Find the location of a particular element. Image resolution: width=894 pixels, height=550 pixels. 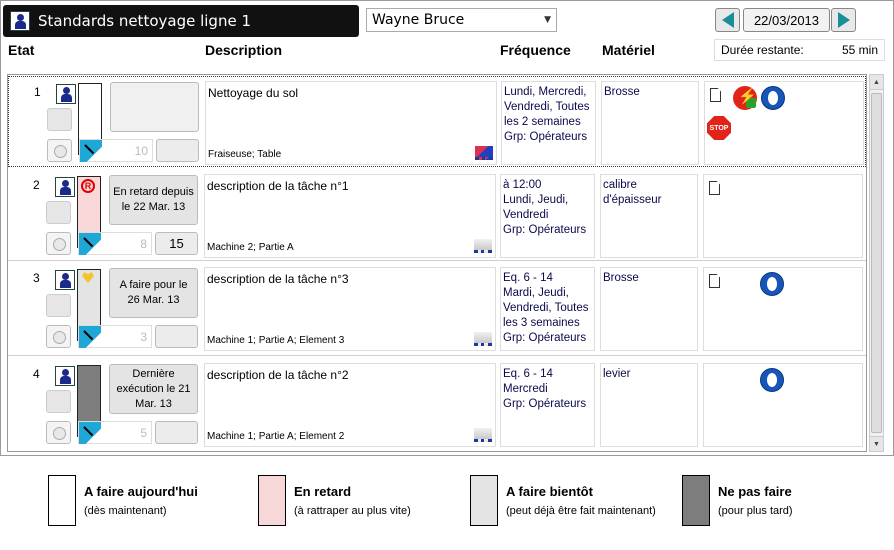

legend-swatch-dont is located at coordinates (696, 500).